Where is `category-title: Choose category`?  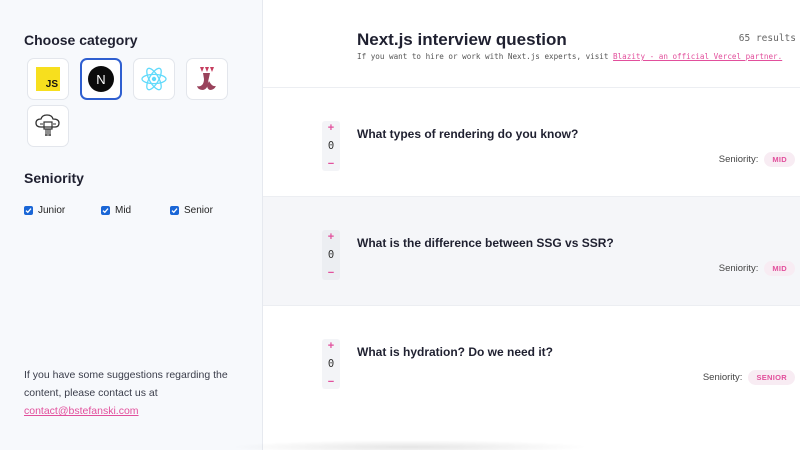
category-title: Choose category is located at coordinates (81, 40).